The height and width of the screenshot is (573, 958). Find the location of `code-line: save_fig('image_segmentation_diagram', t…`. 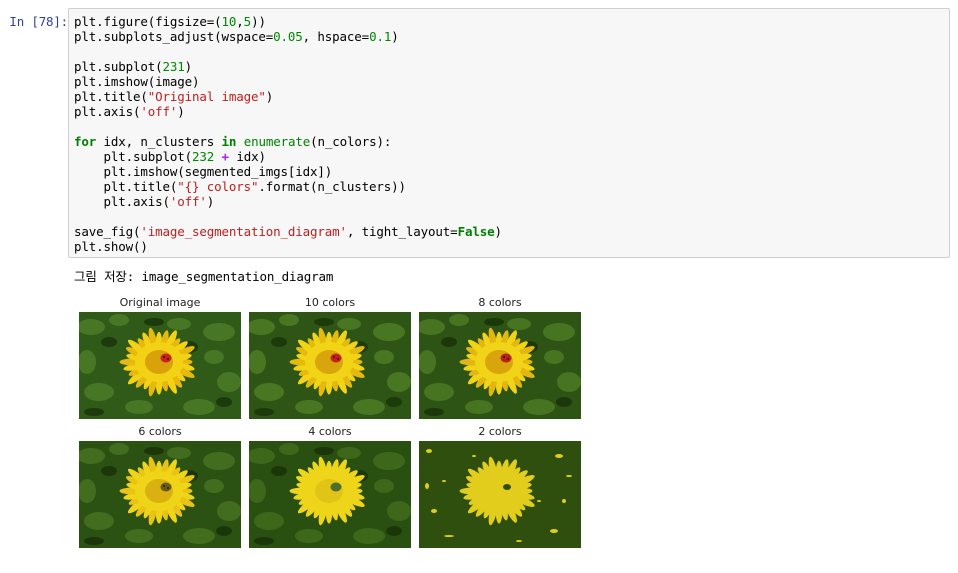

code-line: save_fig('image_segmentation_diagram', t… is located at coordinates (288, 231).